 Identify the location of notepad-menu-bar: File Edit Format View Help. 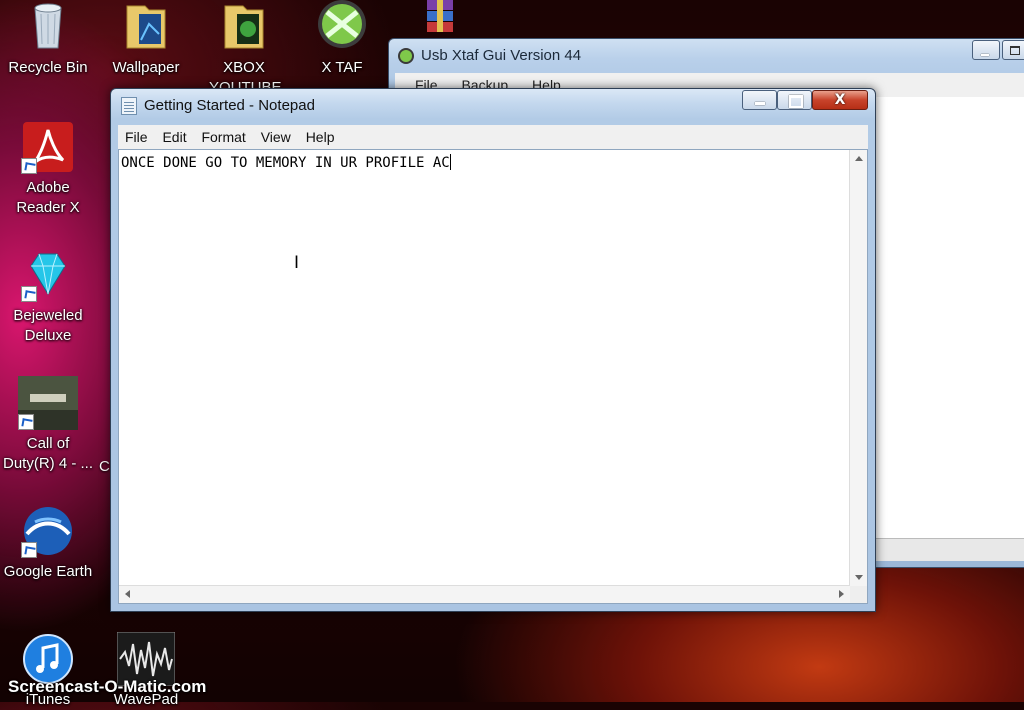
(493, 137).